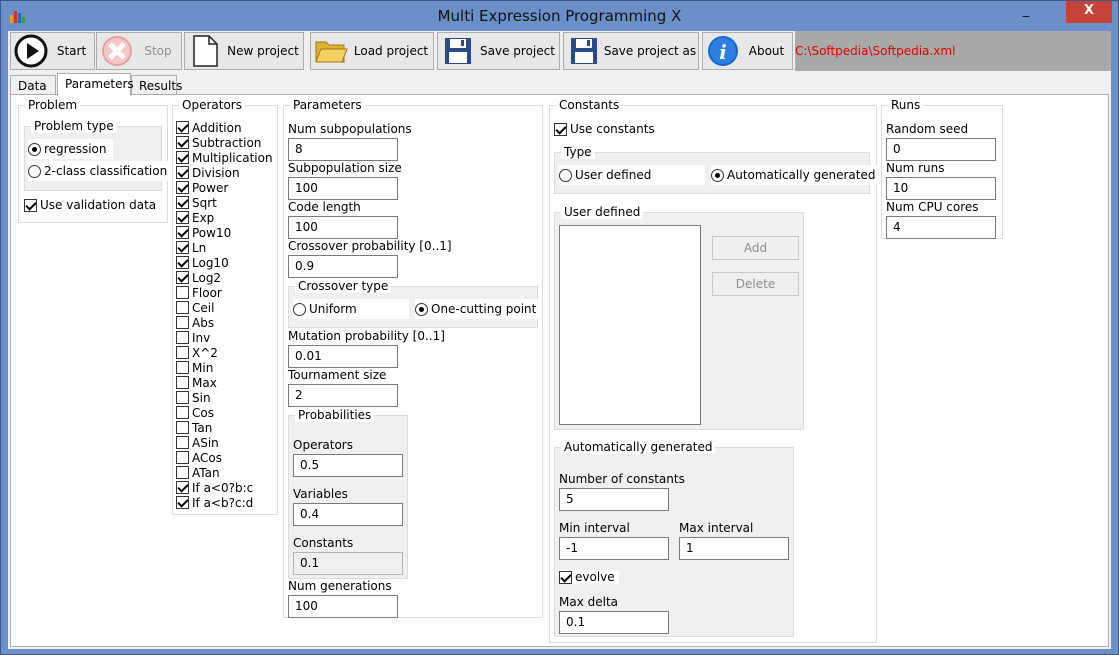  What do you see at coordinates (906, 105) in the screenshot?
I see `runs-group-title: Runs` at bounding box center [906, 105].